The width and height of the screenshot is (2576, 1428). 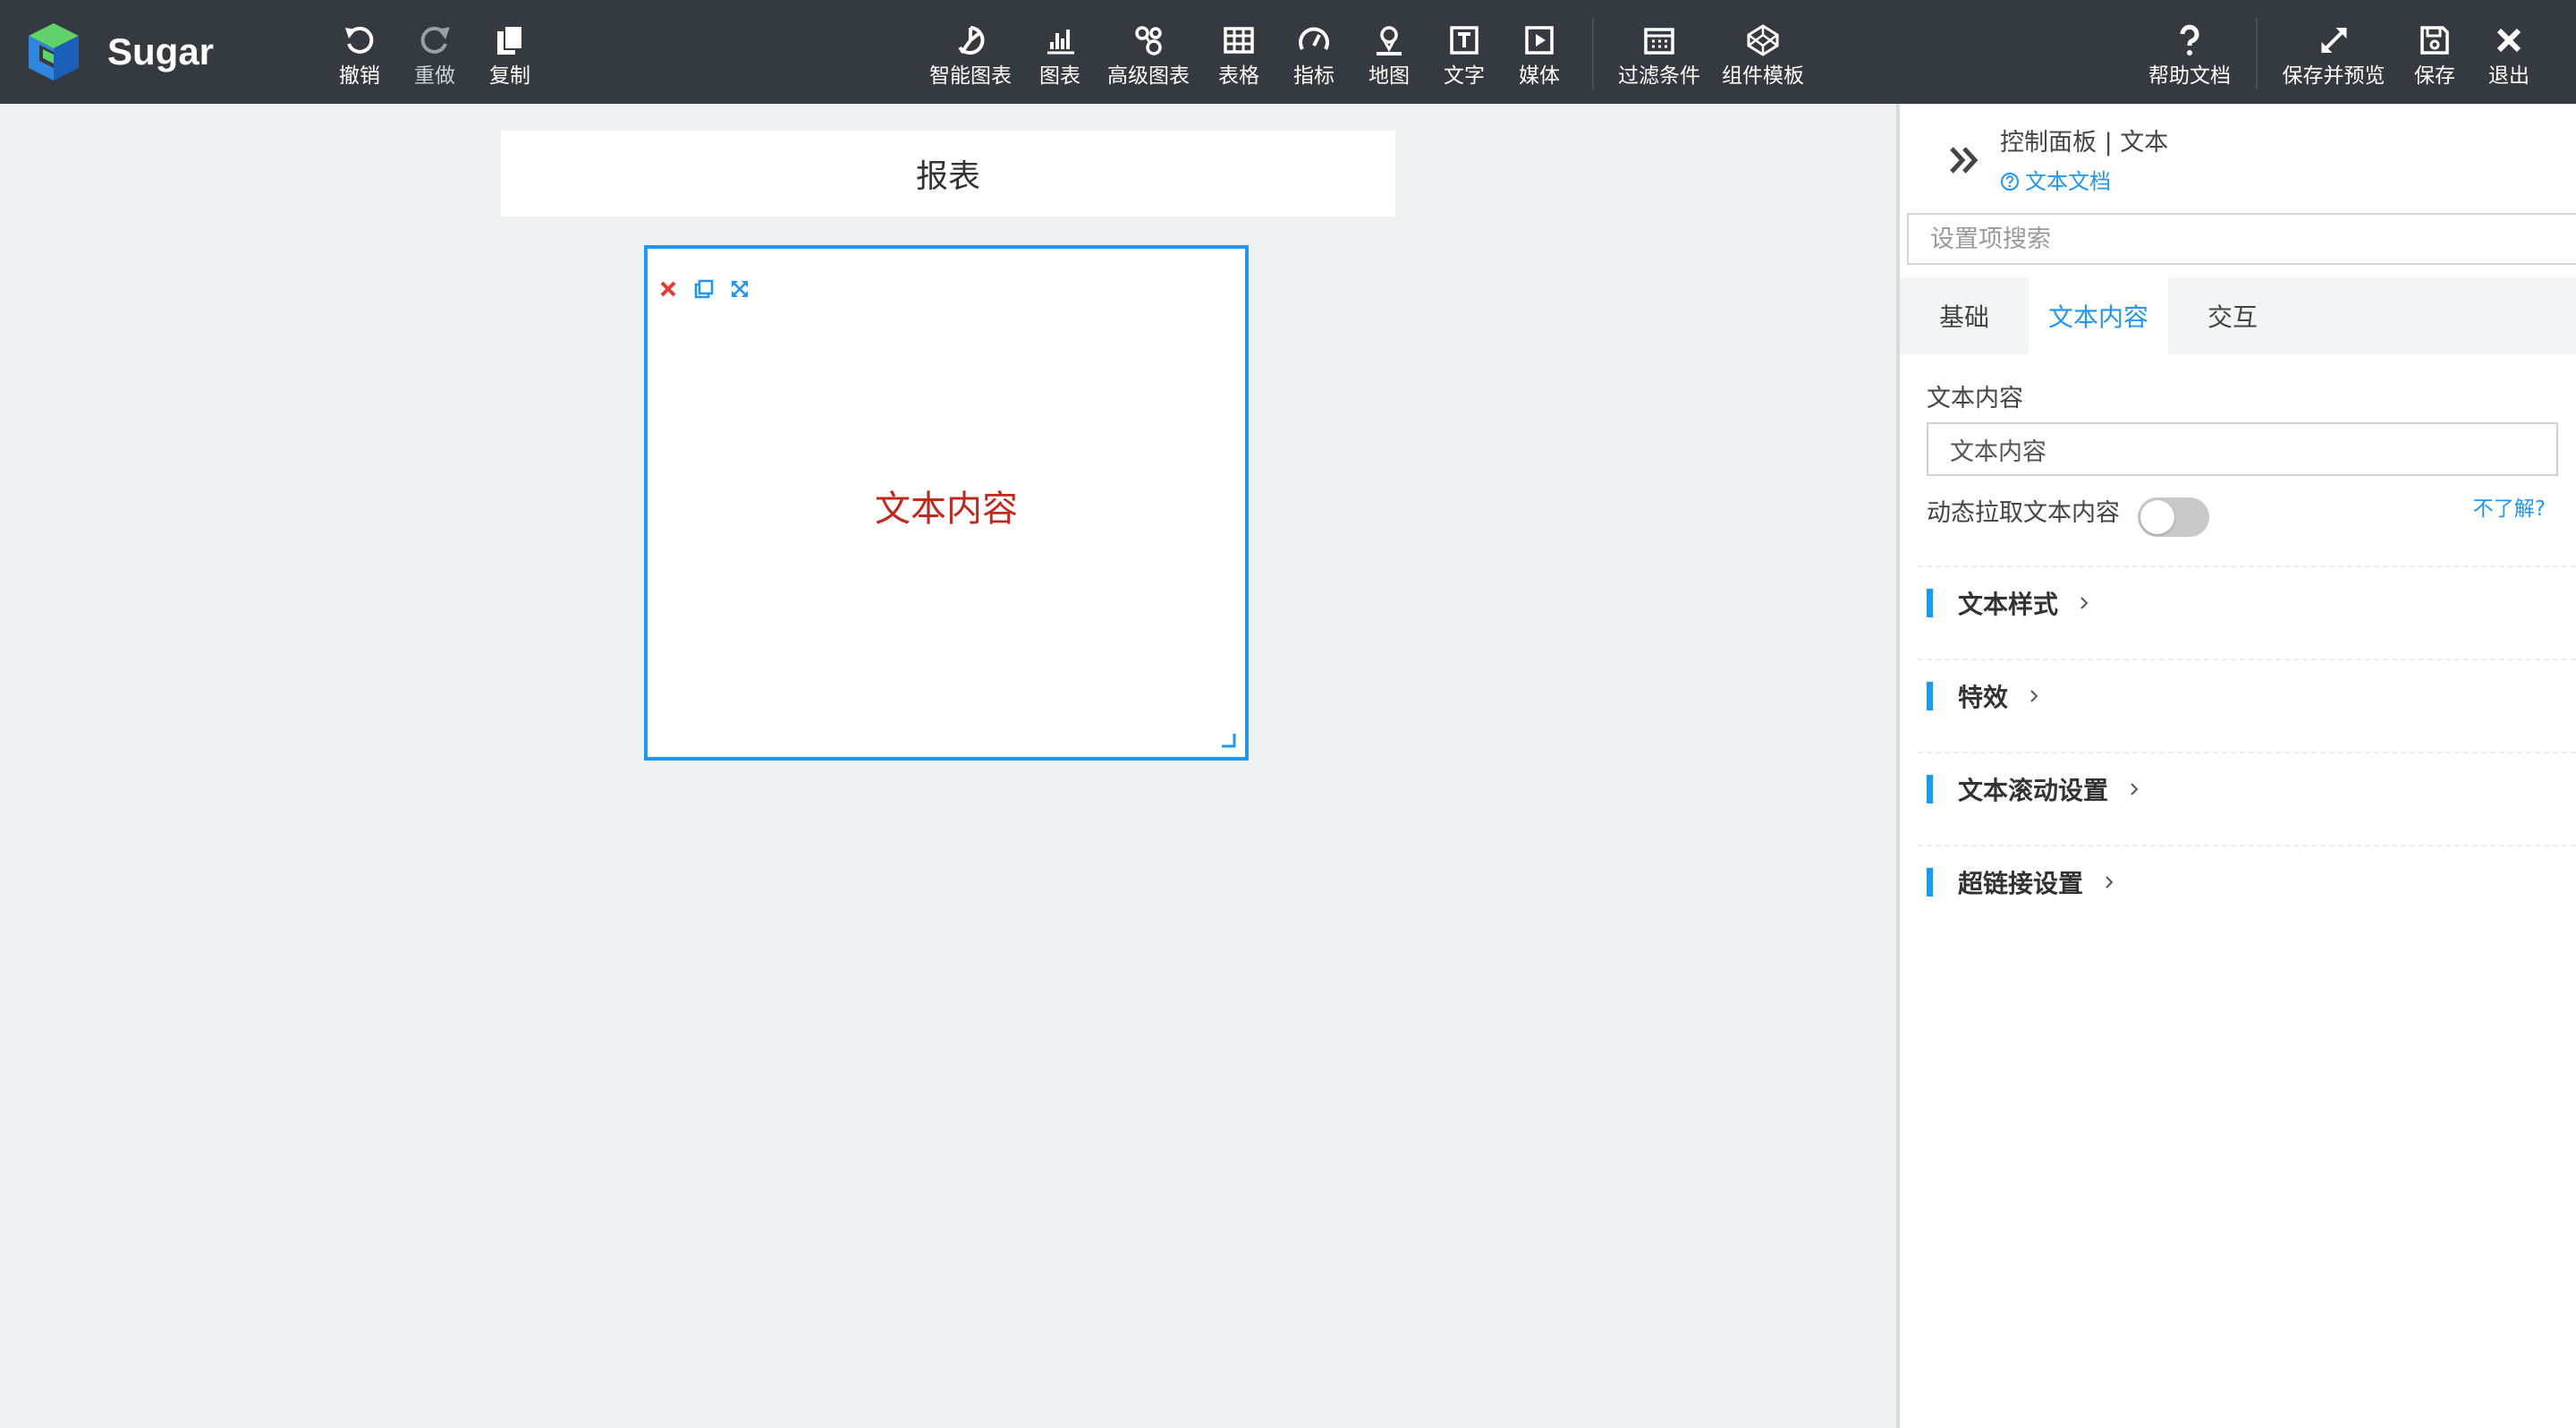 I want to click on save-label: 保存, so click(x=2434, y=76).